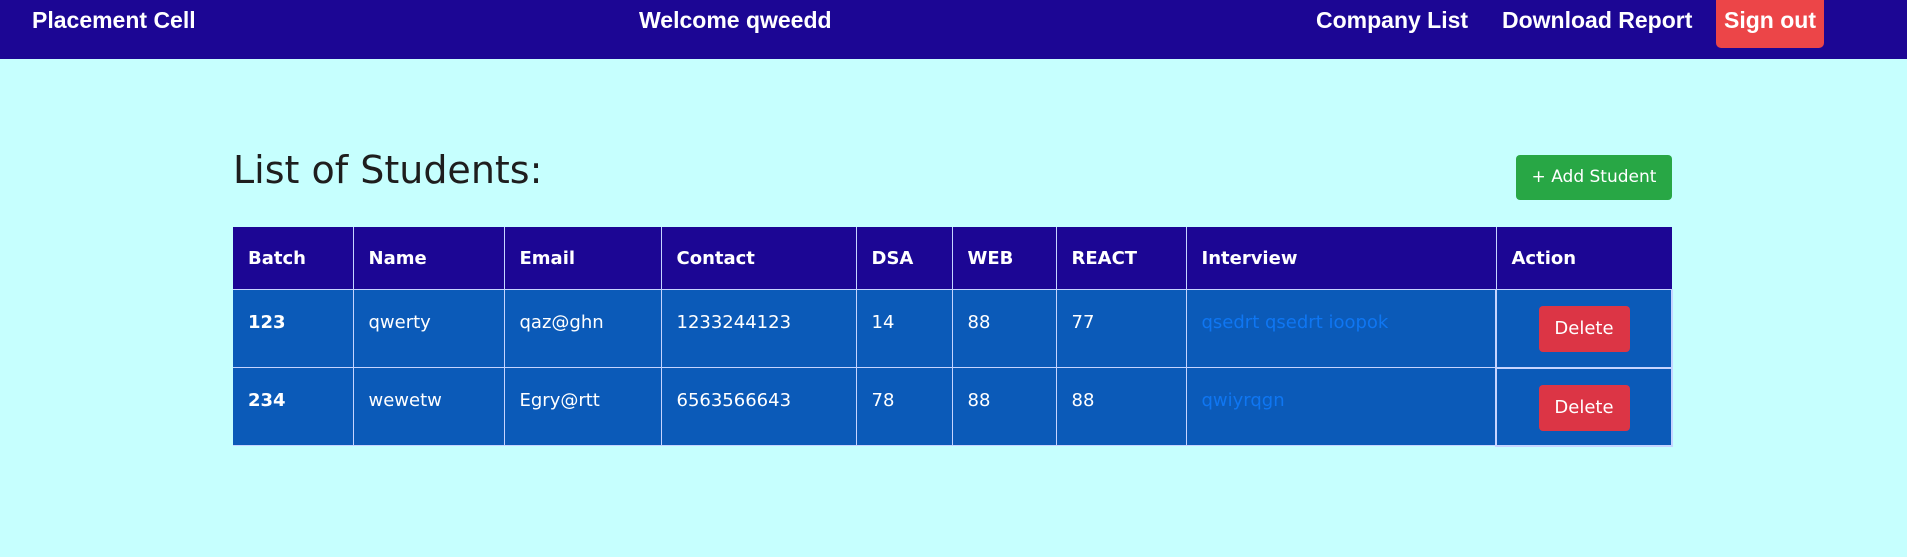  I want to click on page-title: List of Students:, so click(388, 170).